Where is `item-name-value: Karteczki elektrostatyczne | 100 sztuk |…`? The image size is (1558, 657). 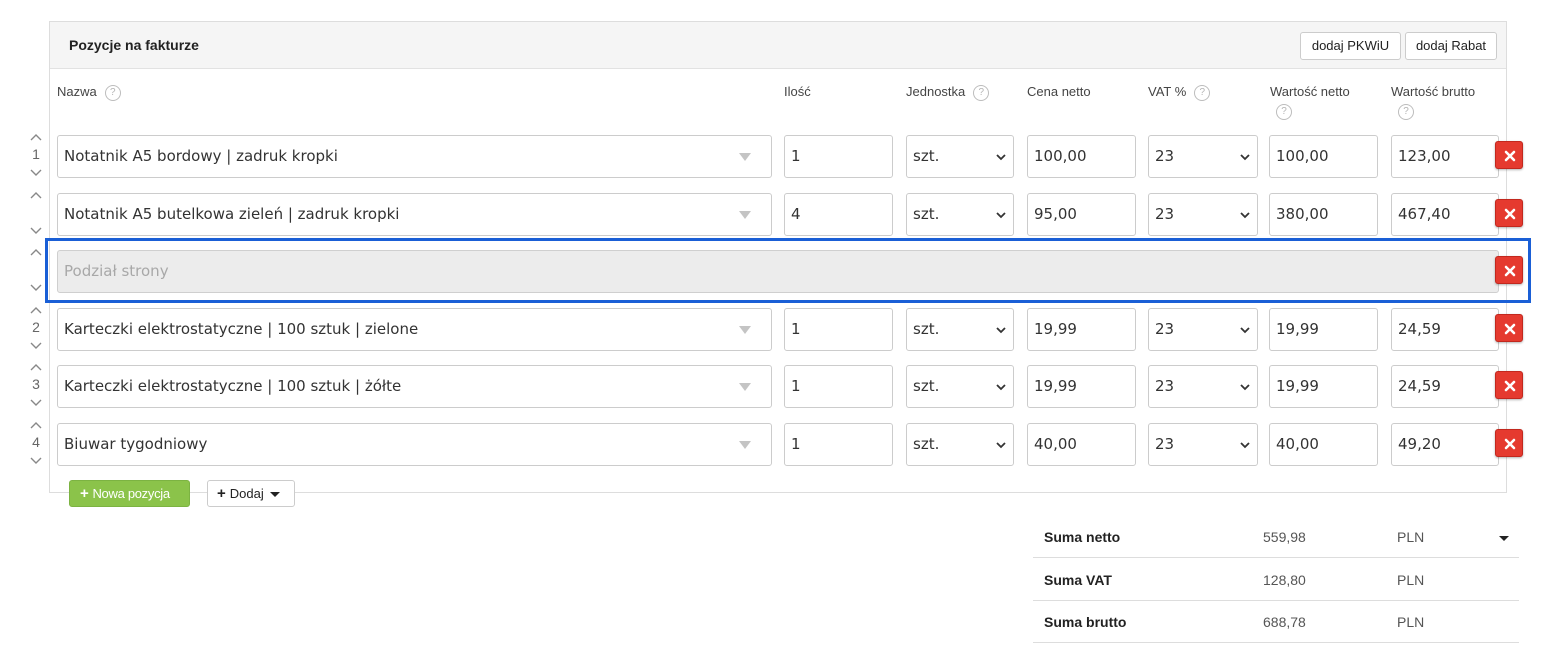 item-name-value: Karteczki elektrostatyczne | 100 sztuk |… is located at coordinates (241, 329).